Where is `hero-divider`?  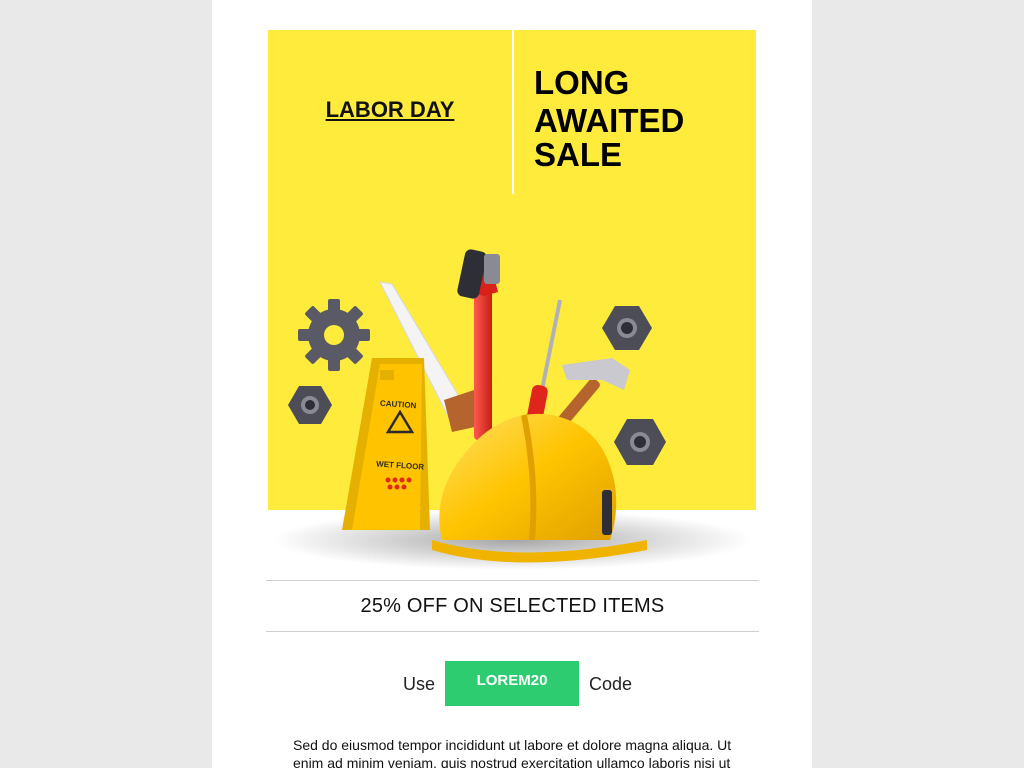 hero-divider is located at coordinates (513, 112).